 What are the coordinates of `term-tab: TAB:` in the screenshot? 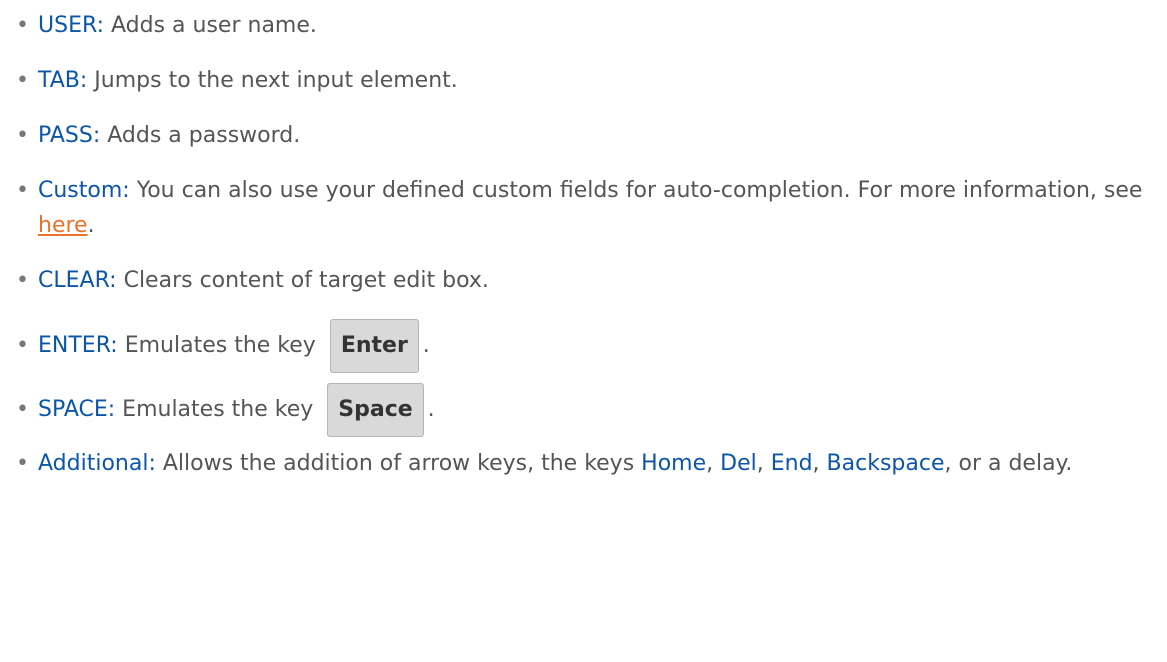 It's located at (63, 80).